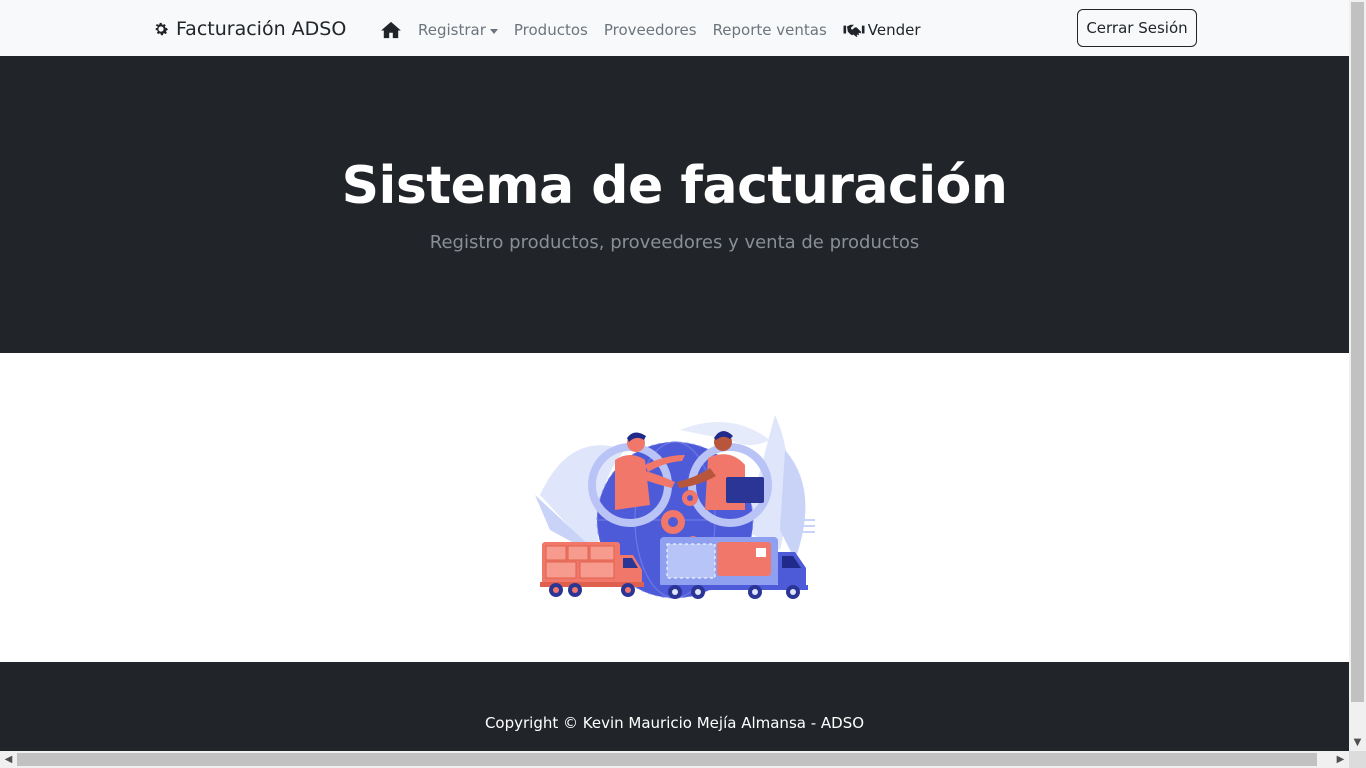  I want to click on vertical-scrollbar: ▼, so click(1357, 375).